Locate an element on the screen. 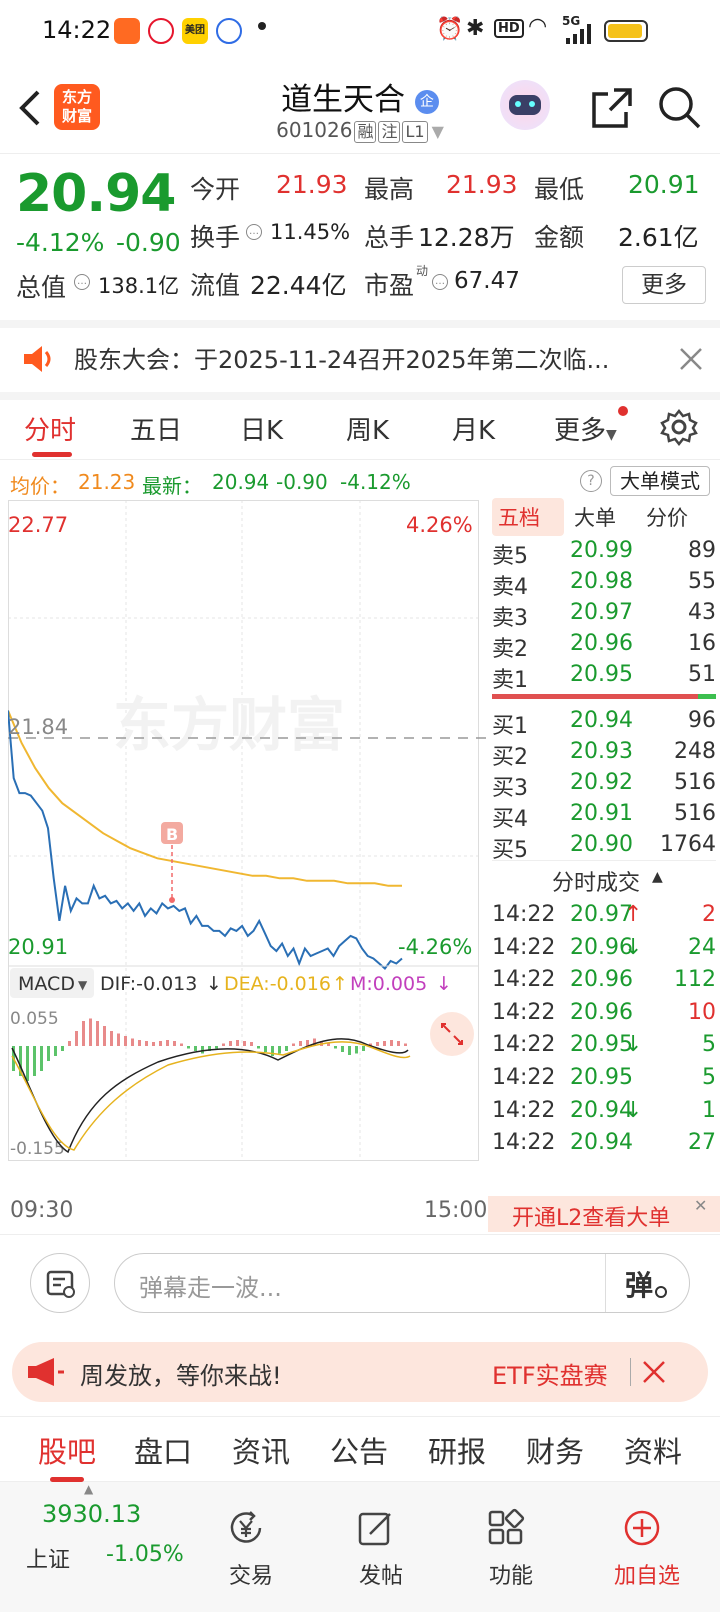  tab-research: 研报 is located at coordinates (457, 1450).